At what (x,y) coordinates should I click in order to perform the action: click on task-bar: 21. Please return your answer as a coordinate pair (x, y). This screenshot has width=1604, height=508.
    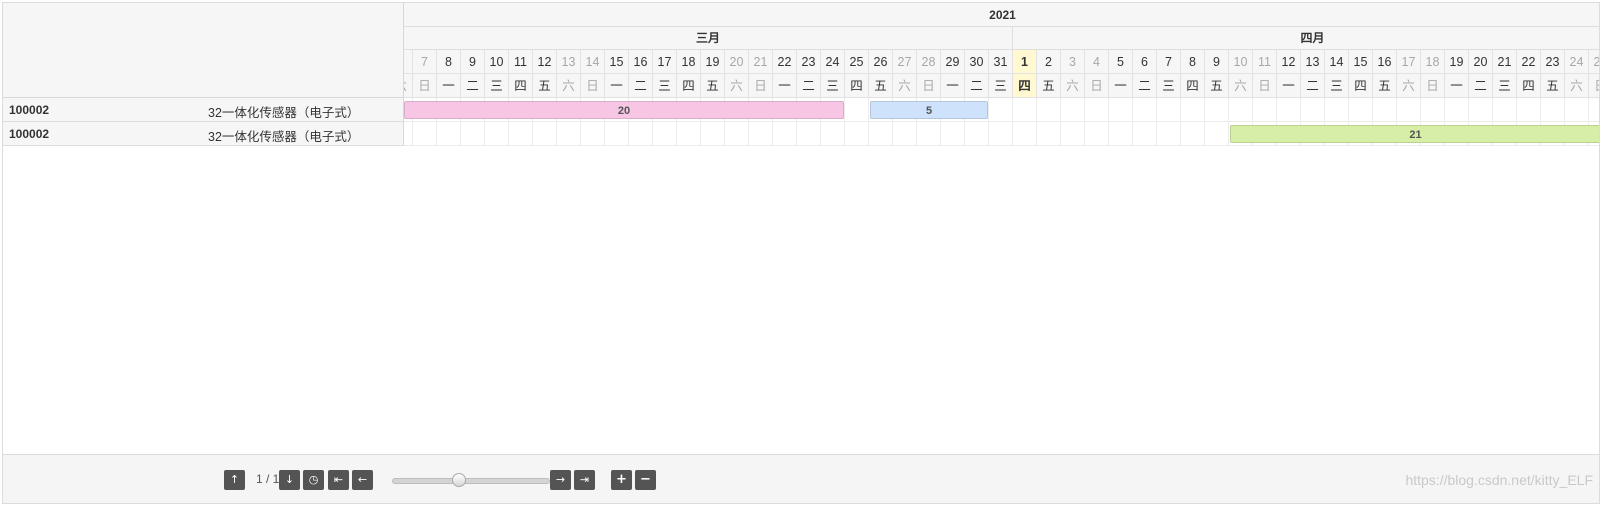
    Looking at the image, I should click on (1414, 134).